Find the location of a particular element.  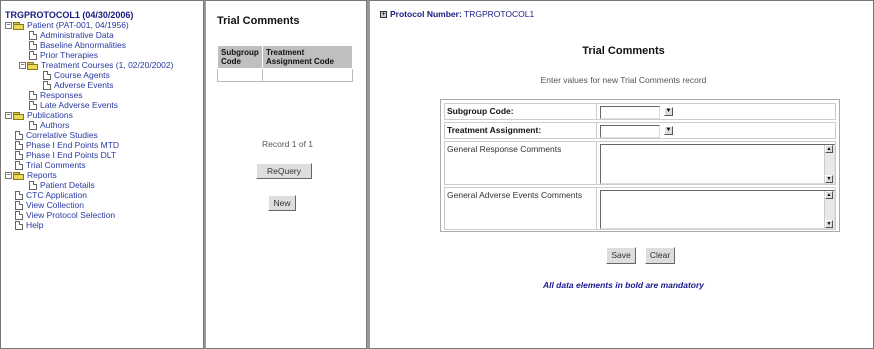

nav-item-treatment-courses-1-02-20-2002: − Treatment Courses (1, 02/20/2002) is located at coordinates (104, 65).